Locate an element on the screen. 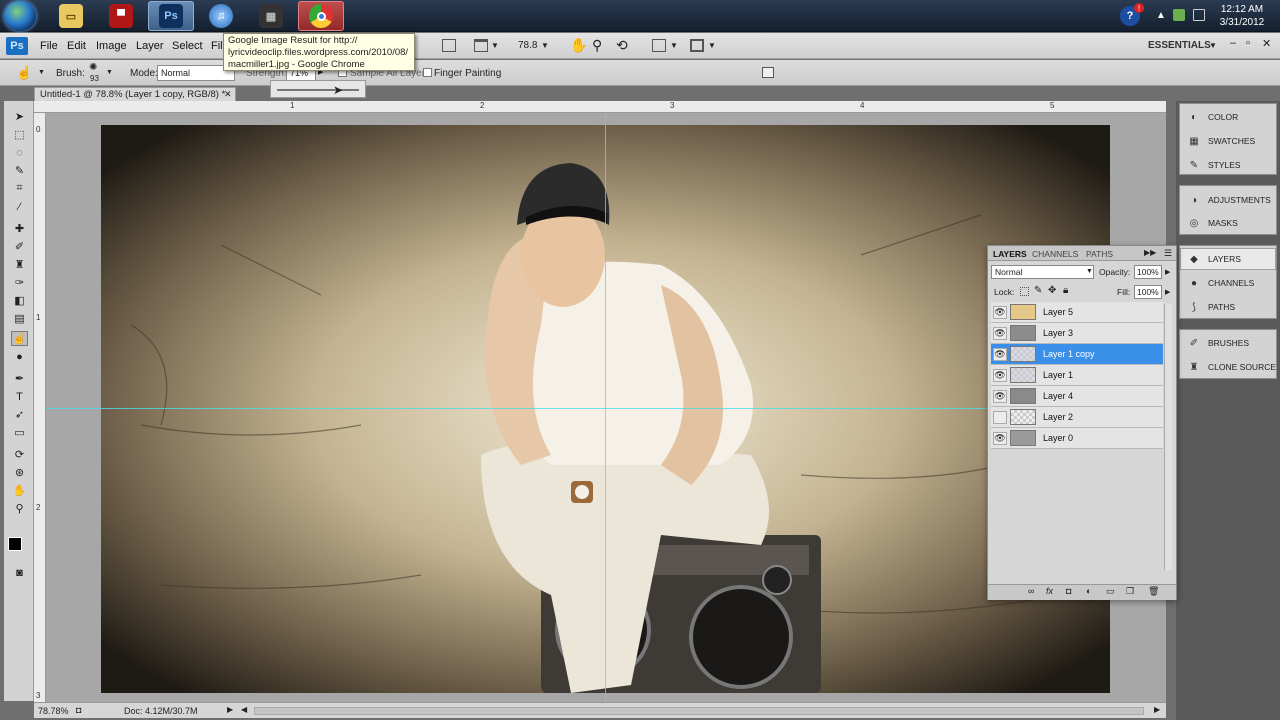 The height and width of the screenshot is (720, 1280). document-close-icon: ✕ is located at coordinates (228, 94).